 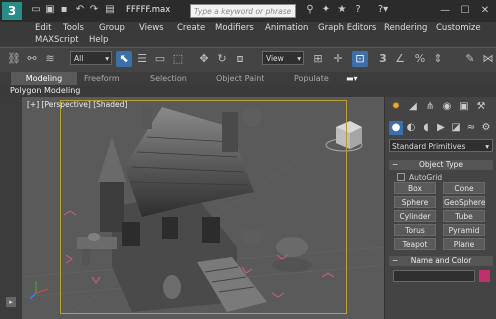 What do you see at coordinates (64, 10) in the screenshot?
I see `save-file-icon: ▪` at bounding box center [64, 10].